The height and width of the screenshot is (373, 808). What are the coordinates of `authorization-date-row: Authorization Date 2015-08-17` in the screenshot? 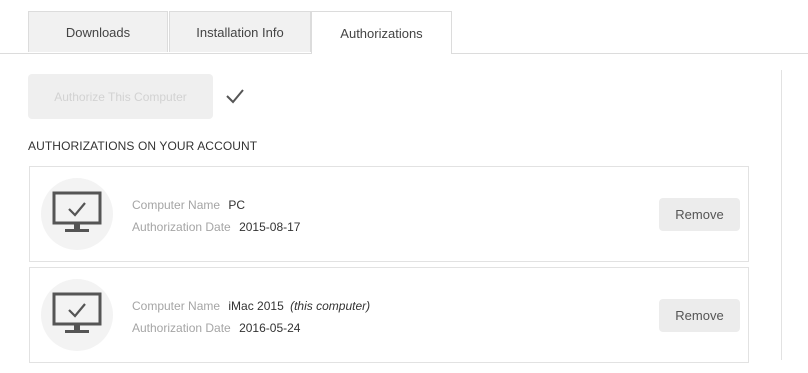 It's located at (216, 227).